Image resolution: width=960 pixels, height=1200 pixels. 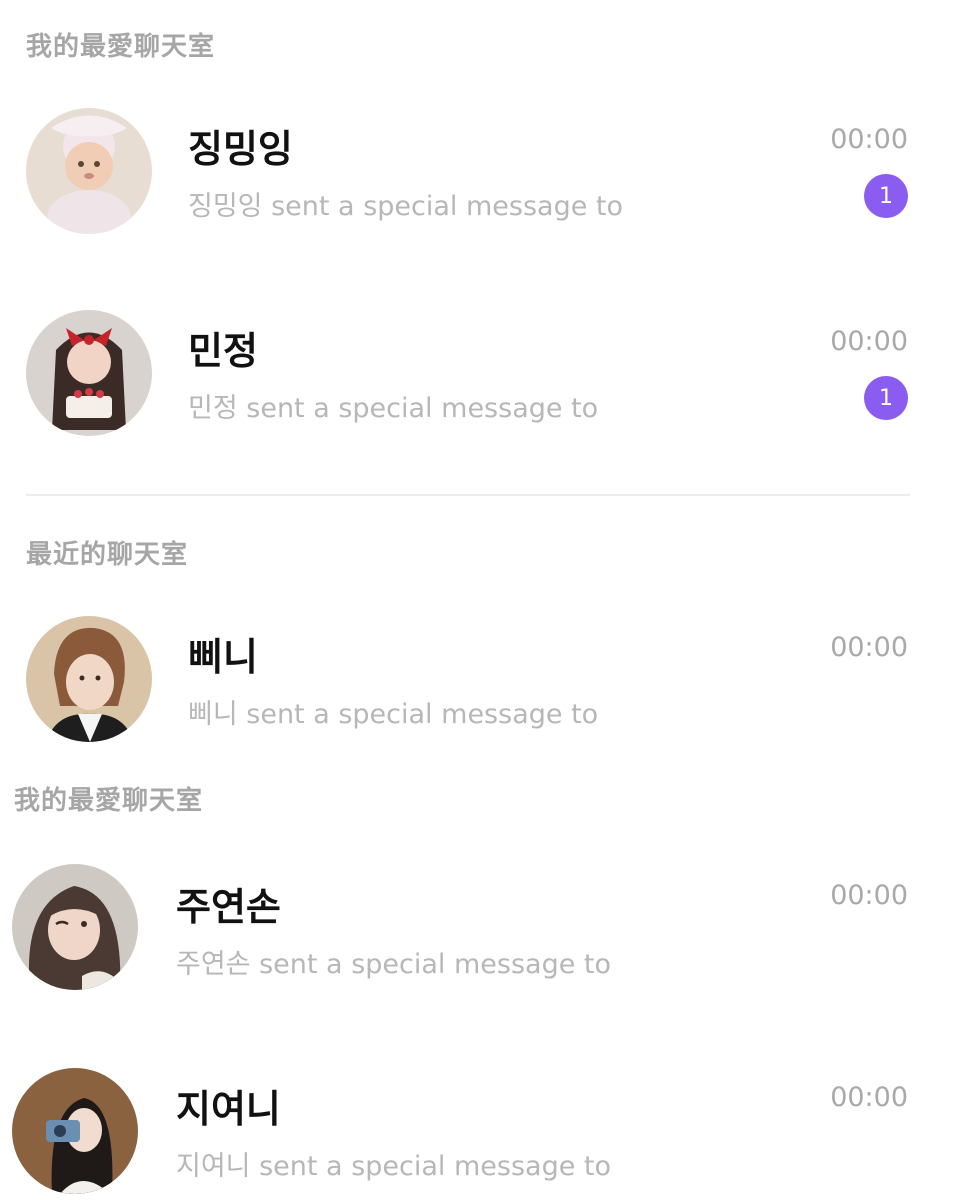 What do you see at coordinates (394, 964) in the screenshot?
I see `message-preview: 주연손 sent a special message to` at bounding box center [394, 964].